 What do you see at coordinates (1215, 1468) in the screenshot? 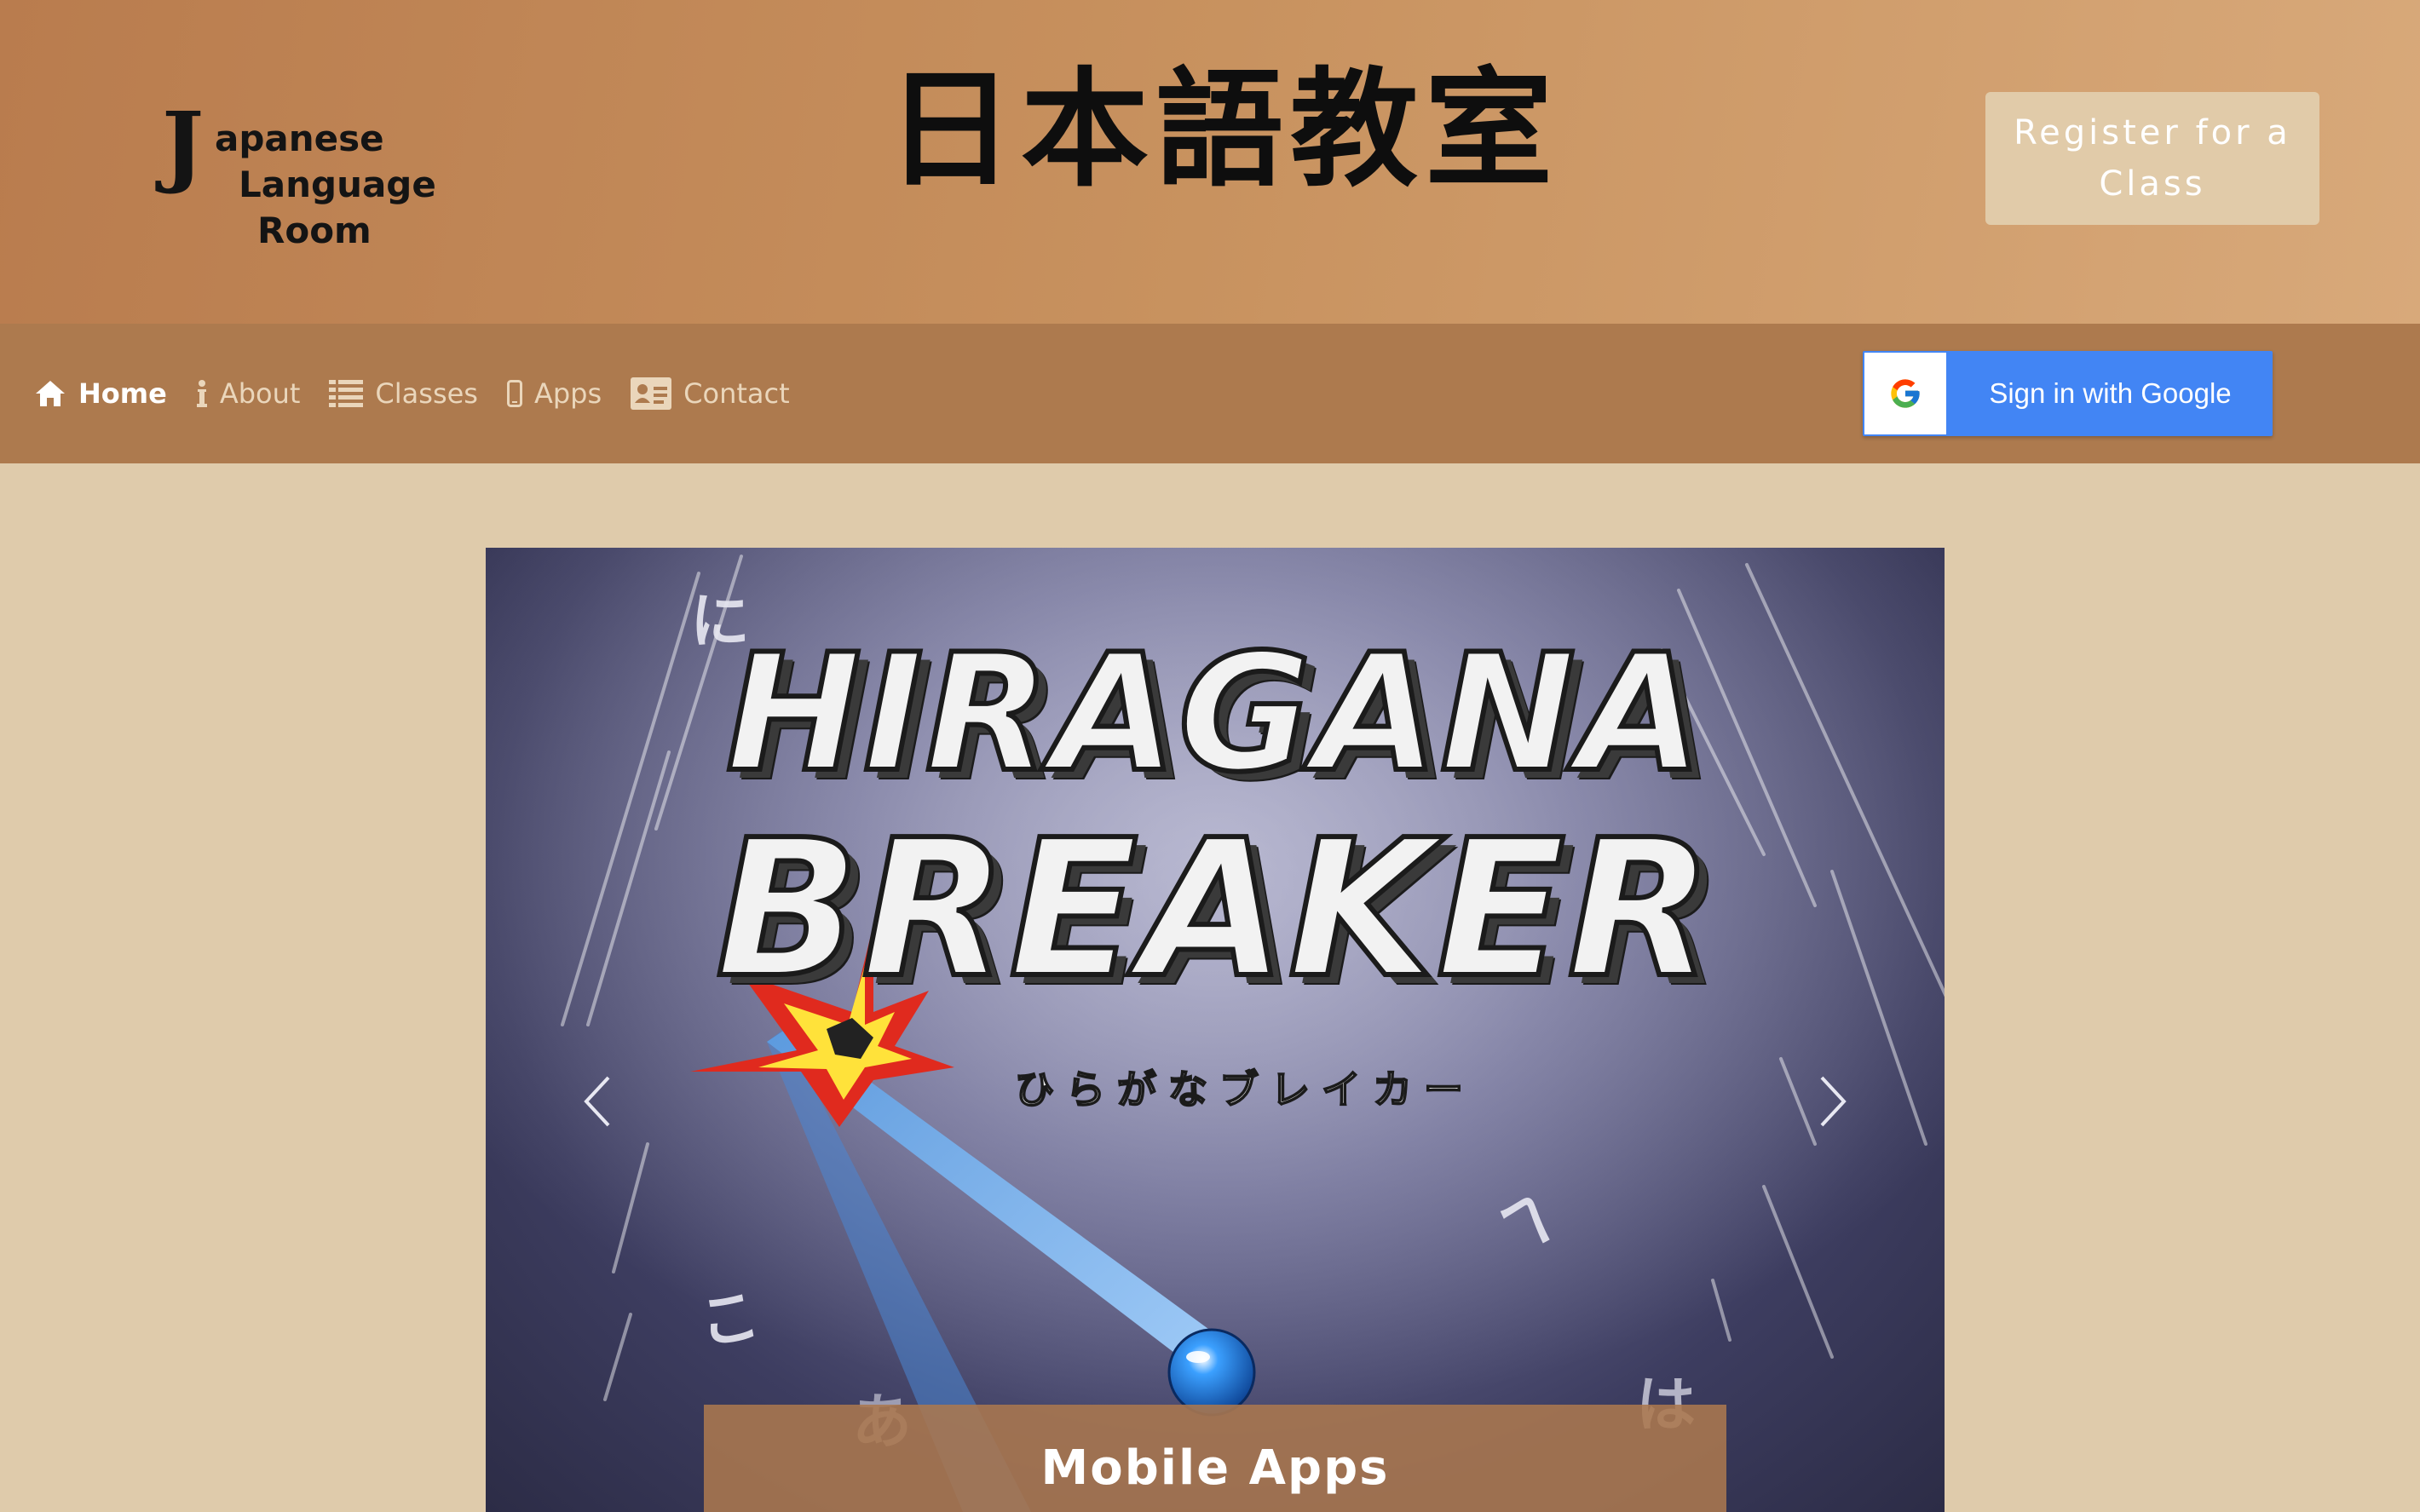
I see `carousel-caption-text: Mobile Apps` at bounding box center [1215, 1468].